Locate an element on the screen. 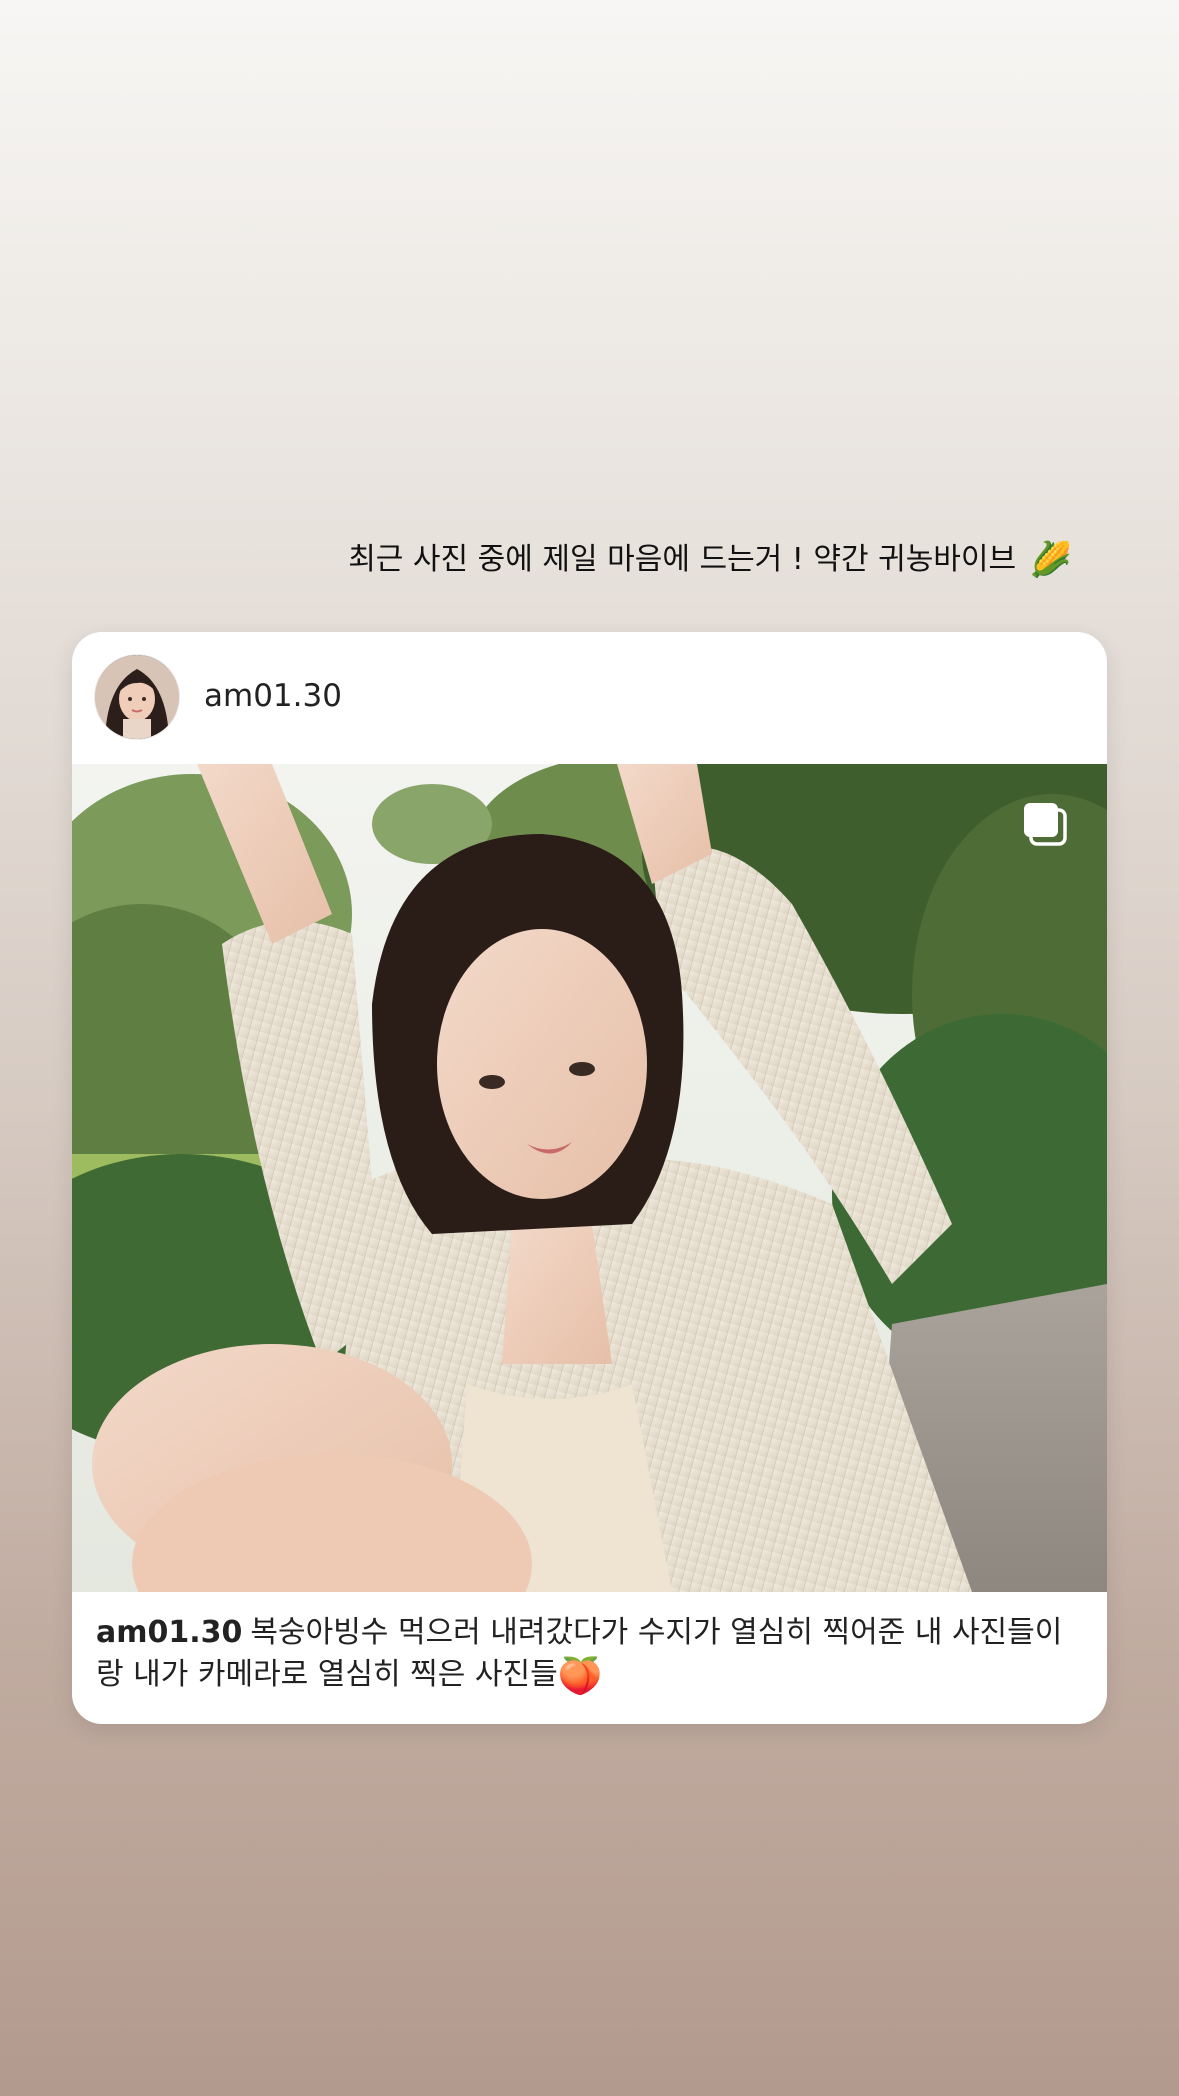 This screenshot has width=1179, height=2096. avatar is located at coordinates (137, 697).